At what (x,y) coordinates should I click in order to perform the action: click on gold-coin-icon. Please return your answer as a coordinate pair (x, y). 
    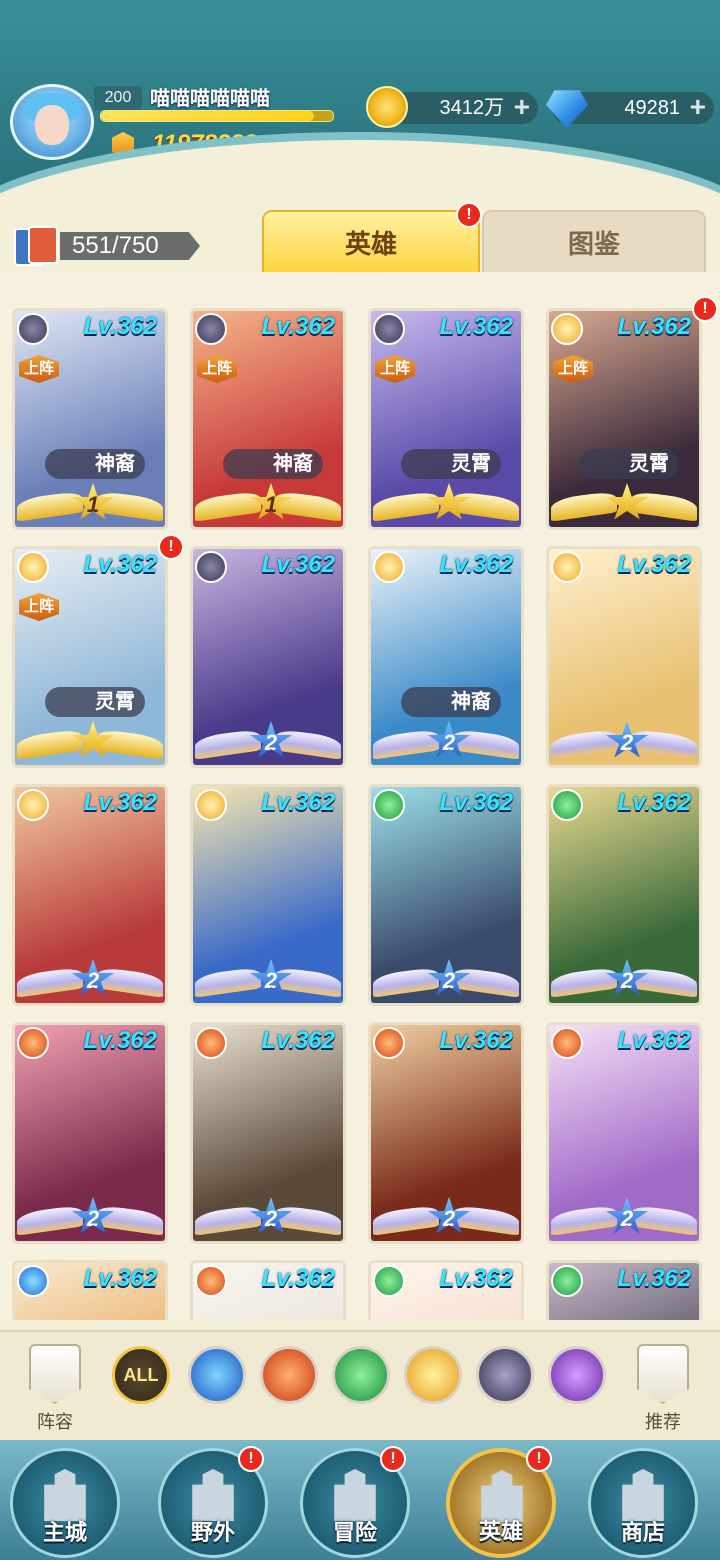
    Looking at the image, I should click on (387, 107).